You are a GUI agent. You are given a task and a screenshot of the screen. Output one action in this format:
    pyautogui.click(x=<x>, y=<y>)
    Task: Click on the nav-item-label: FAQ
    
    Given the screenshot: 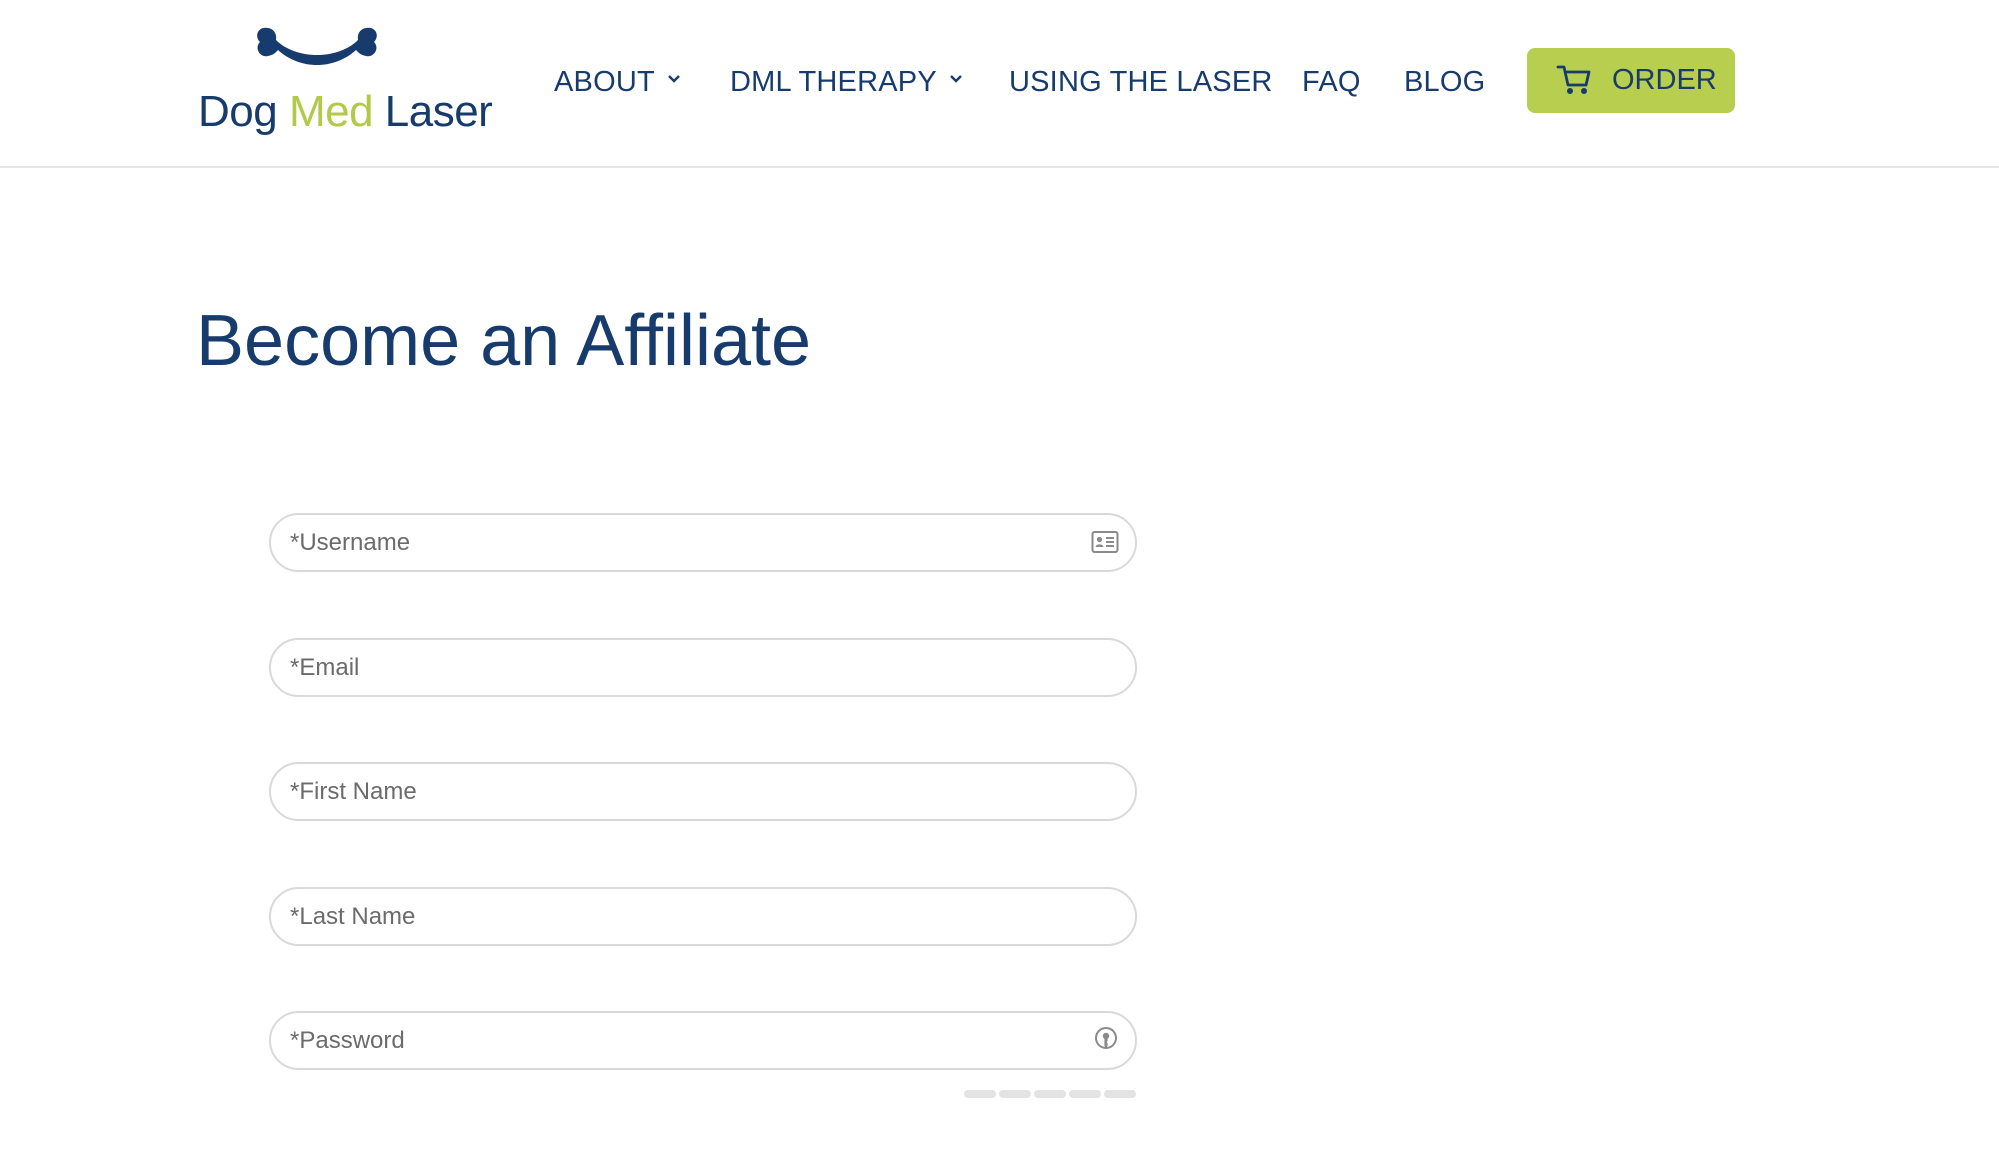 What is the action you would take?
    pyautogui.click(x=1331, y=82)
    